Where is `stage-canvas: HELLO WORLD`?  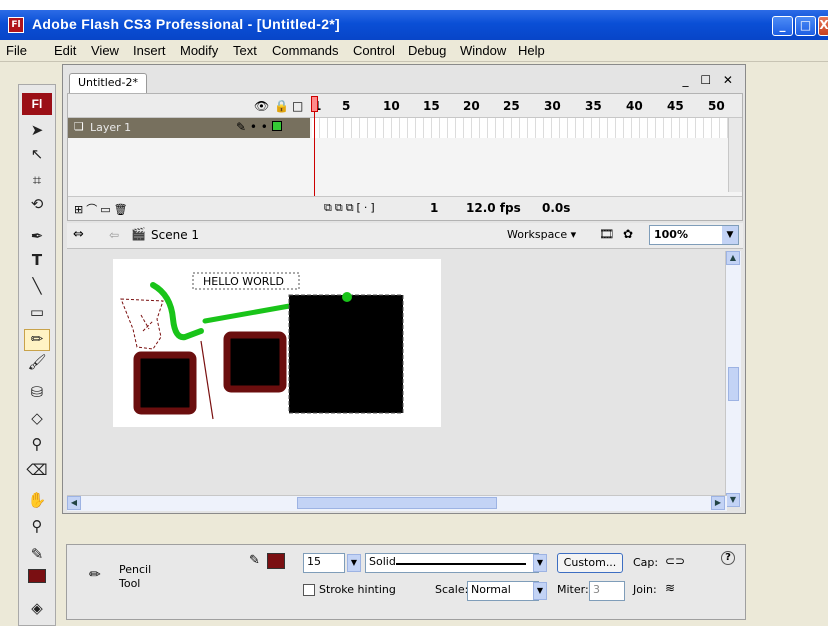 stage-canvas: HELLO WORLD is located at coordinates (277, 343).